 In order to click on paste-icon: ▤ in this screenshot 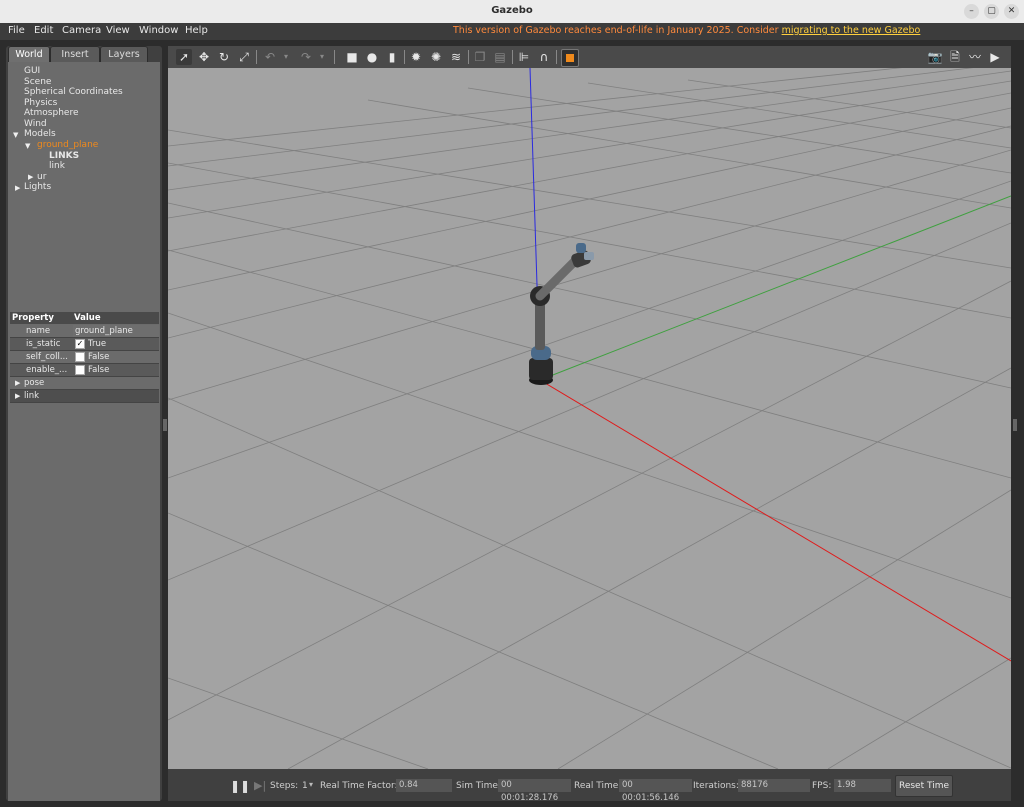, I will do `click(500, 57)`.